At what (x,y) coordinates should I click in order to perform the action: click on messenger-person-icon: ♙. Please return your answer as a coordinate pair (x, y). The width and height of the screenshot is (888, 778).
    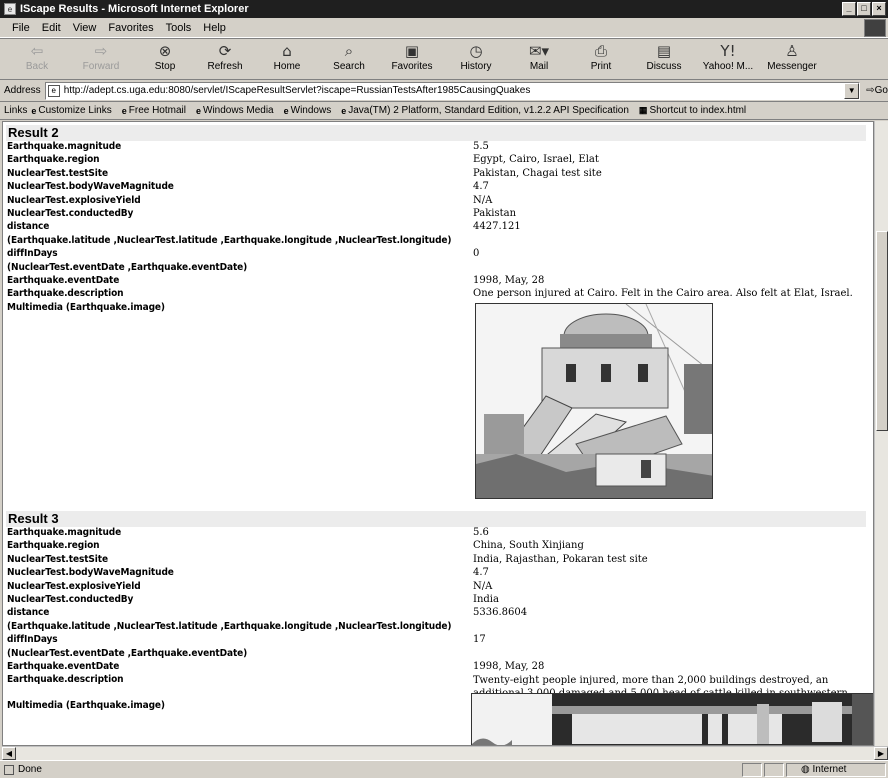
    Looking at the image, I should click on (792, 51).